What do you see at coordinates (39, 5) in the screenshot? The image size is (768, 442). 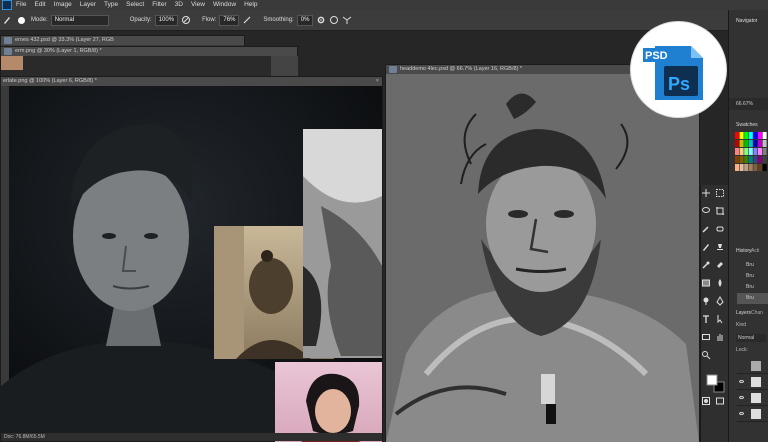 I see `menu-edit: Edit` at bounding box center [39, 5].